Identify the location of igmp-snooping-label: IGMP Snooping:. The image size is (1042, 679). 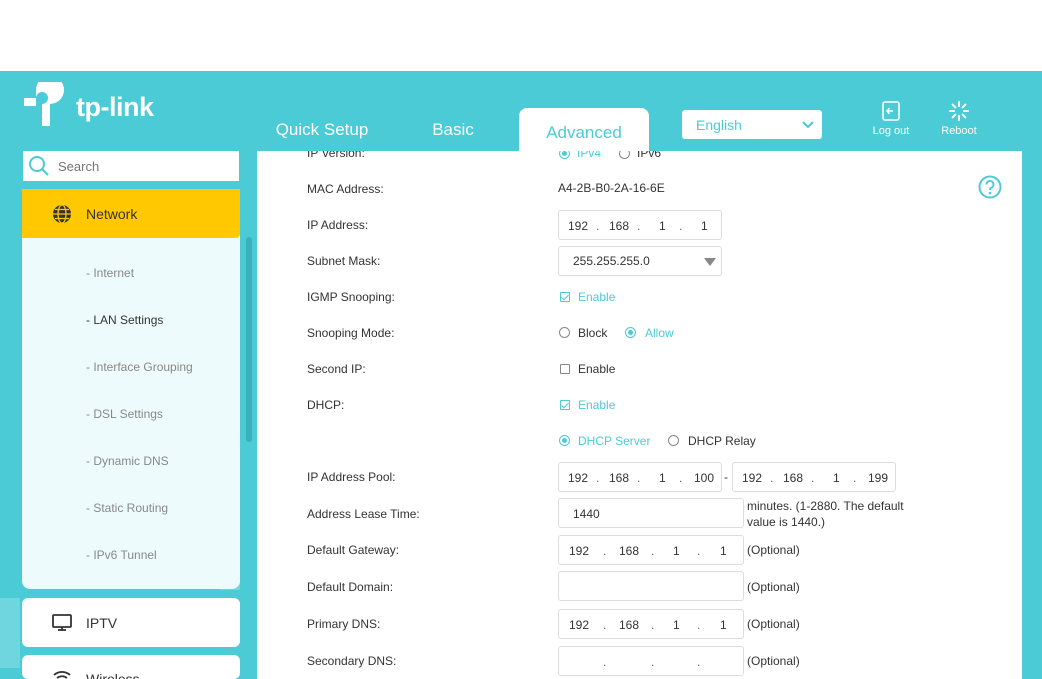
(351, 297).